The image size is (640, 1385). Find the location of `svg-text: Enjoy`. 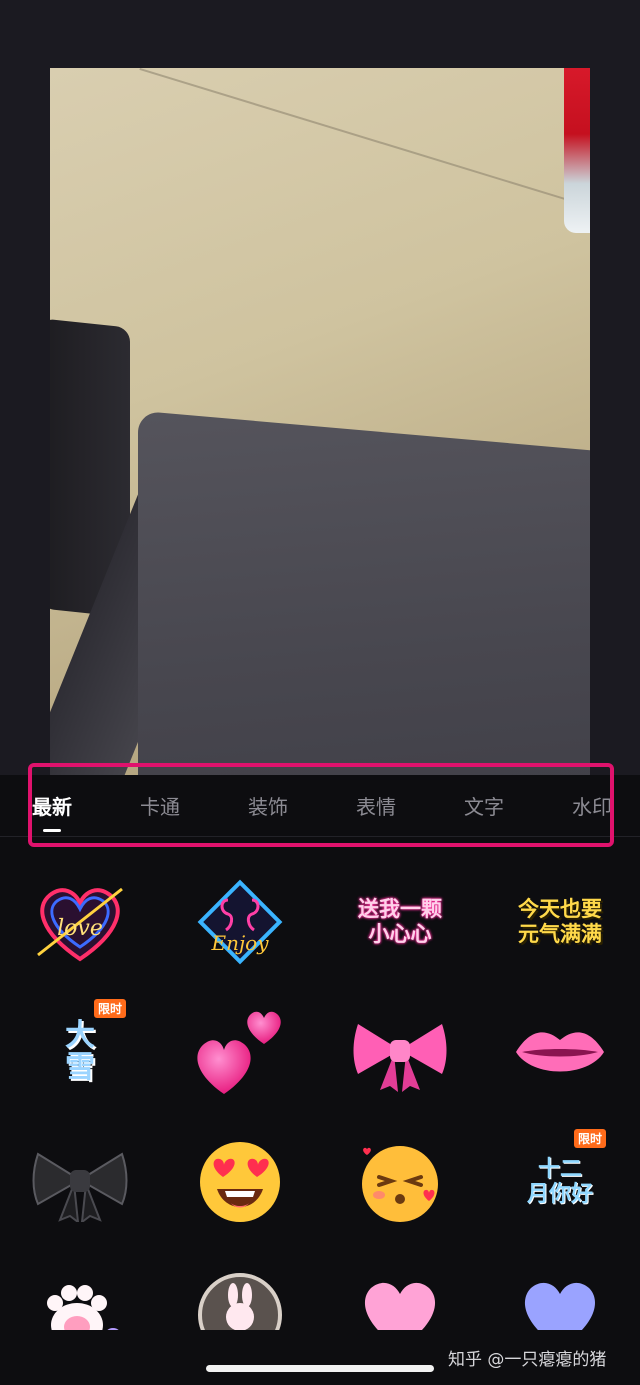

svg-text: Enjoy is located at coordinates (239, 943).